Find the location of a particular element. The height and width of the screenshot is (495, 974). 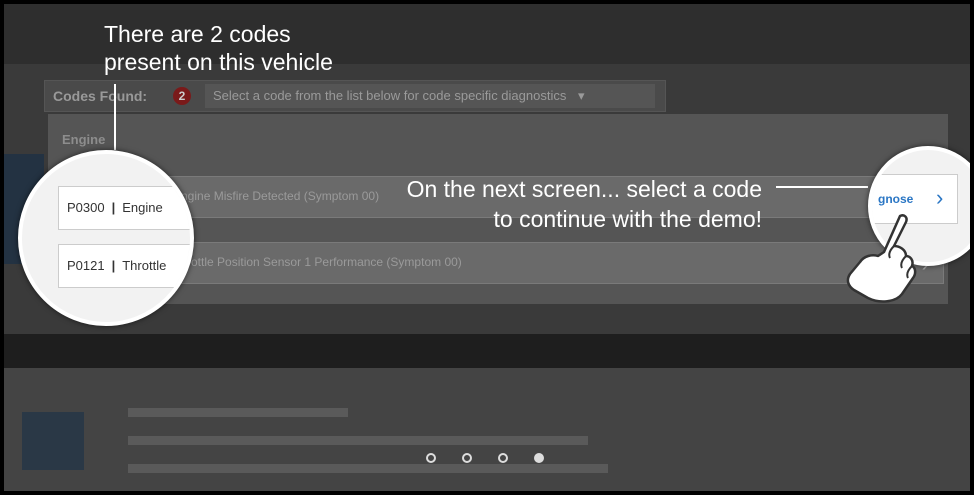

code-description: Throttle is located at coordinates (144, 265).